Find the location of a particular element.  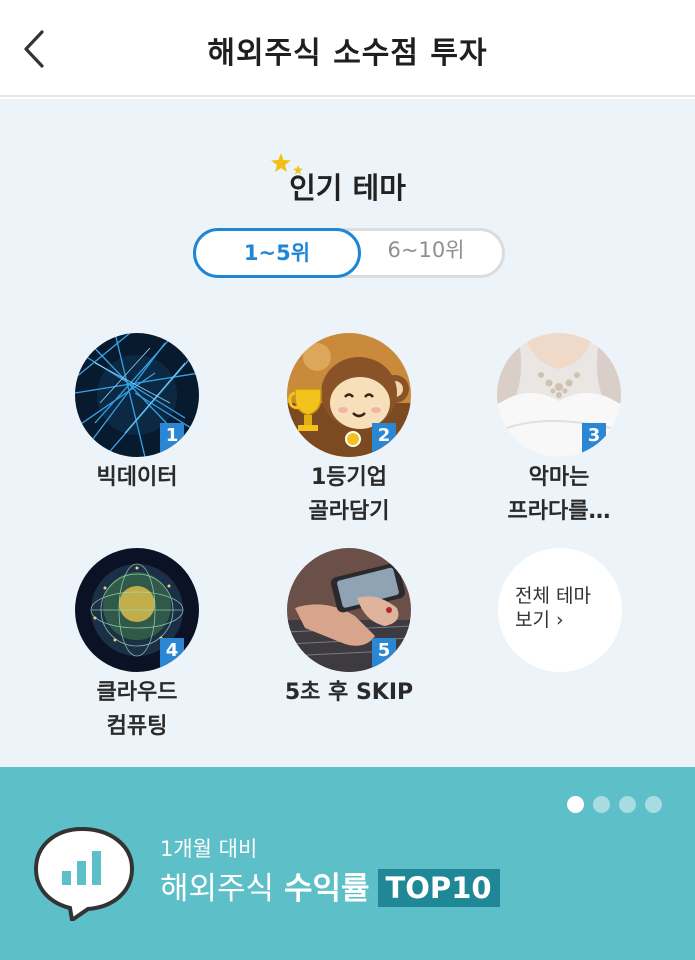

theme-image-smartphone: 5 is located at coordinates (349, 610).